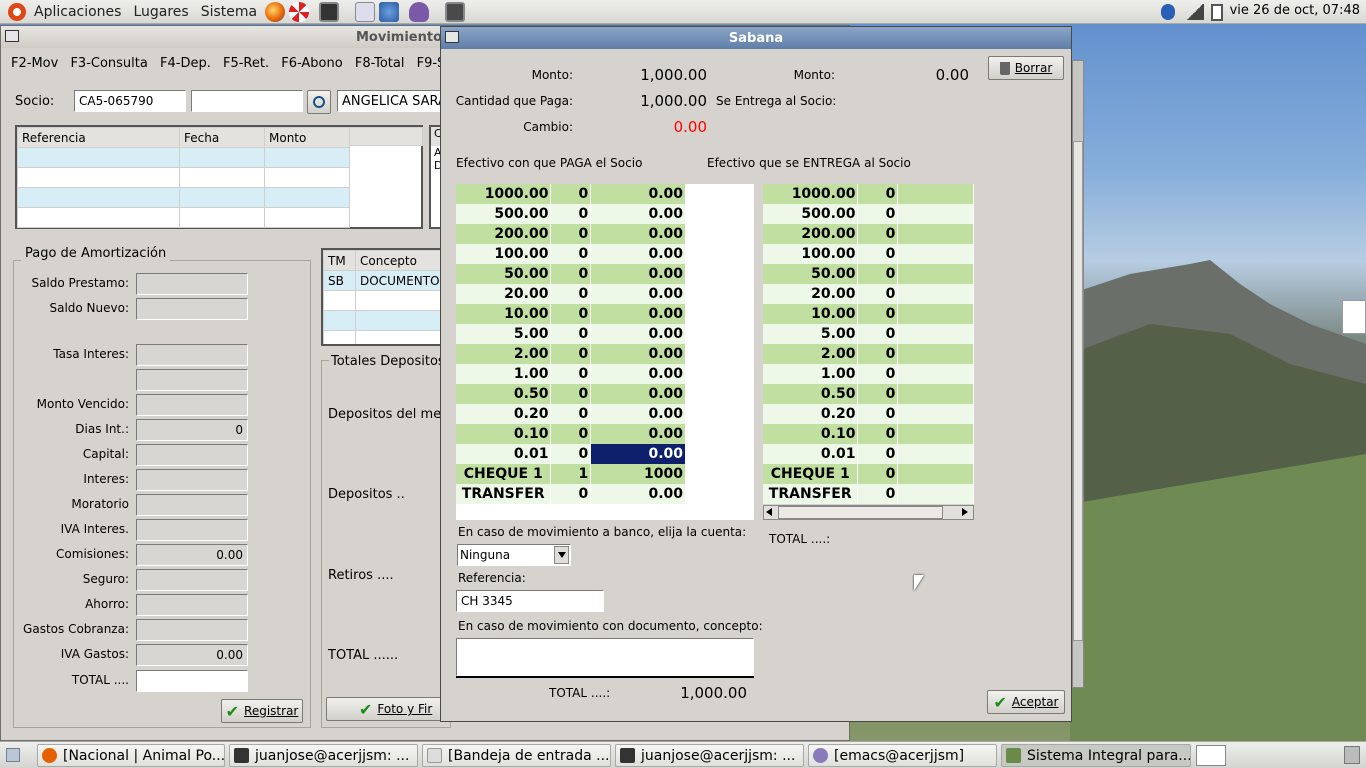  I want to click on paga-row: TRANSFER 0 0.00, so click(571, 494).